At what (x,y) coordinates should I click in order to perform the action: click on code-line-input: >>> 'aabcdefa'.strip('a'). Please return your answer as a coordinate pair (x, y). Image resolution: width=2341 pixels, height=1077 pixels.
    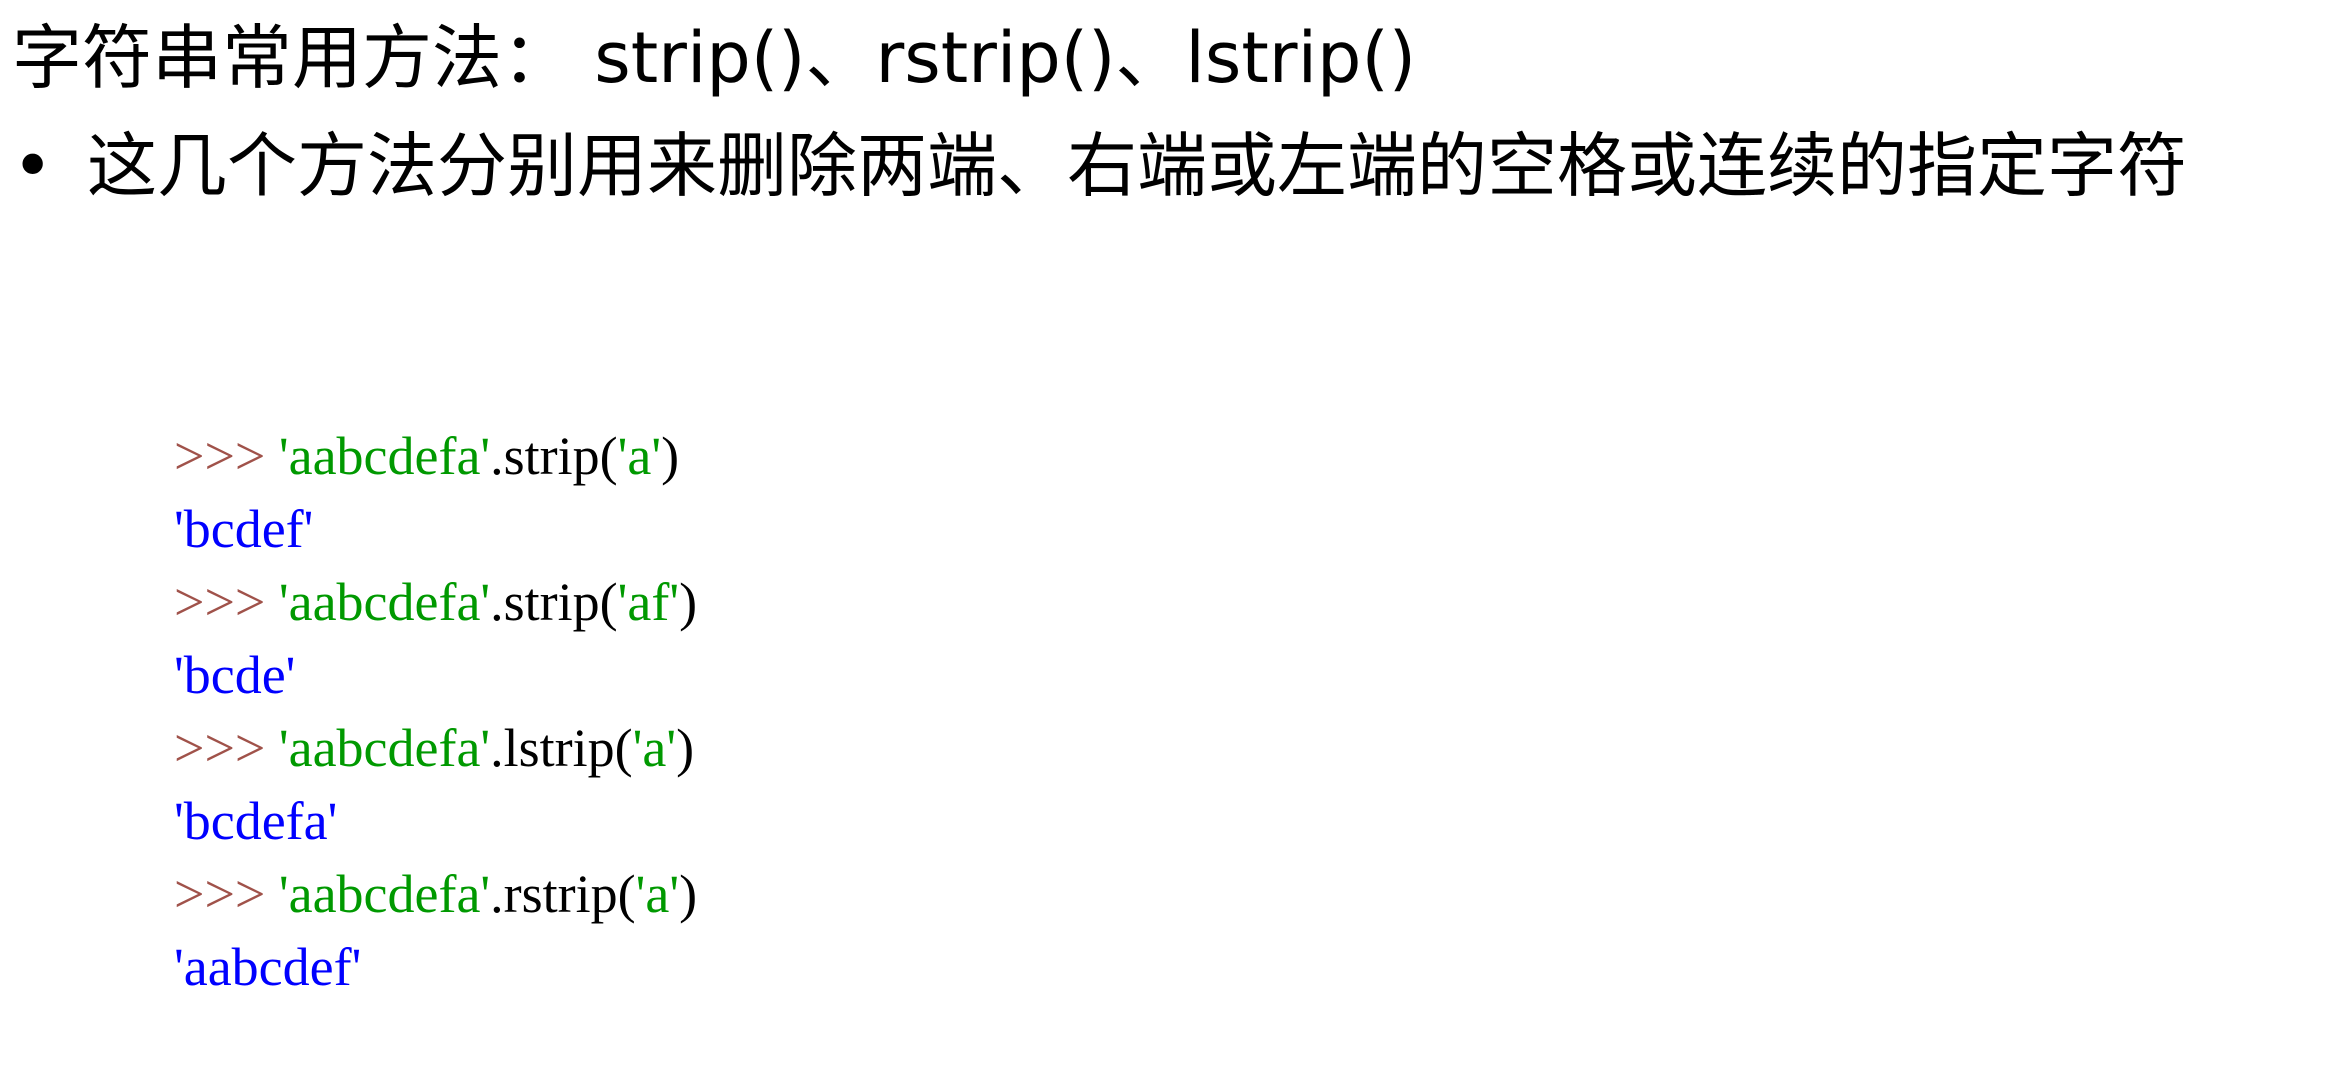
    Looking at the image, I should click on (395, 416).